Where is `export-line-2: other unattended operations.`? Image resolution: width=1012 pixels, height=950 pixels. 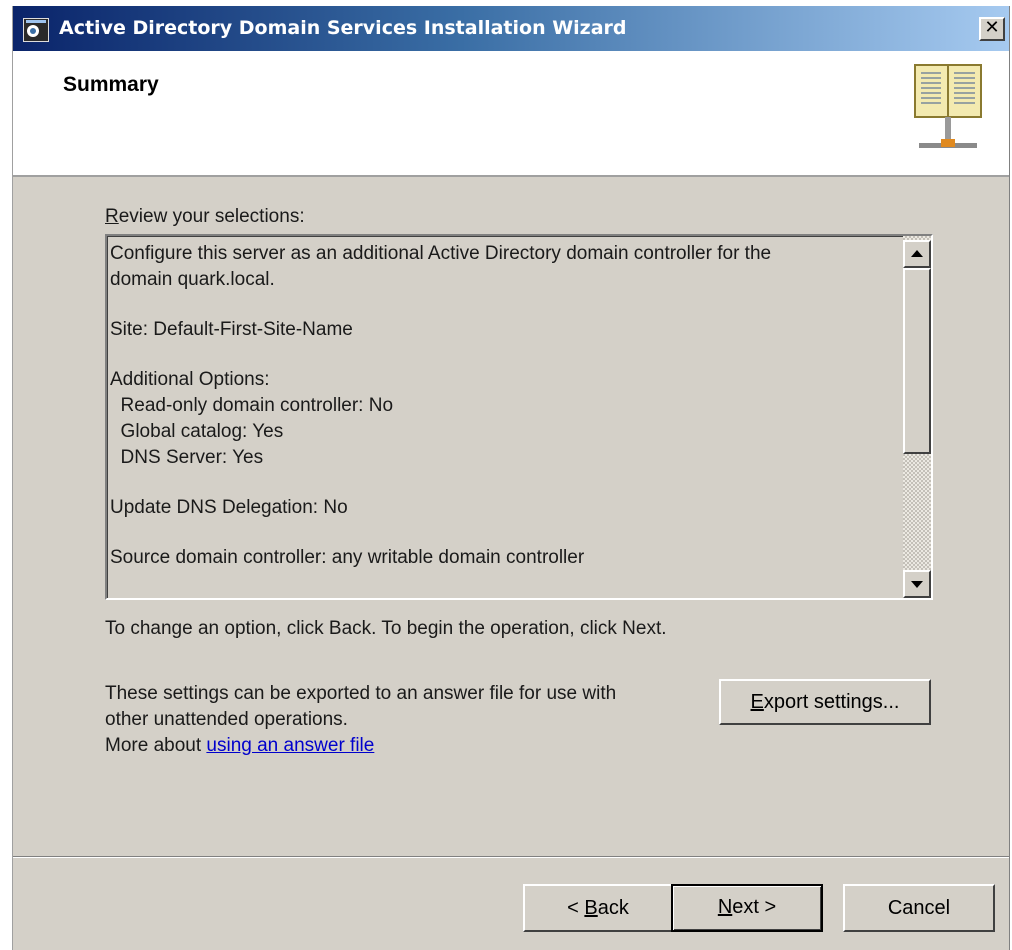 export-line-2: other unattended operations. is located at coordinates (226, 719).